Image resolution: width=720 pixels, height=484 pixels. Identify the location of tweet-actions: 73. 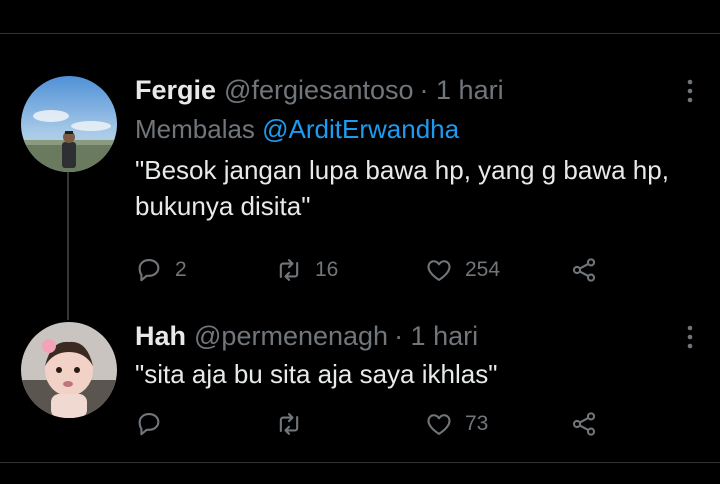
(375, 424).